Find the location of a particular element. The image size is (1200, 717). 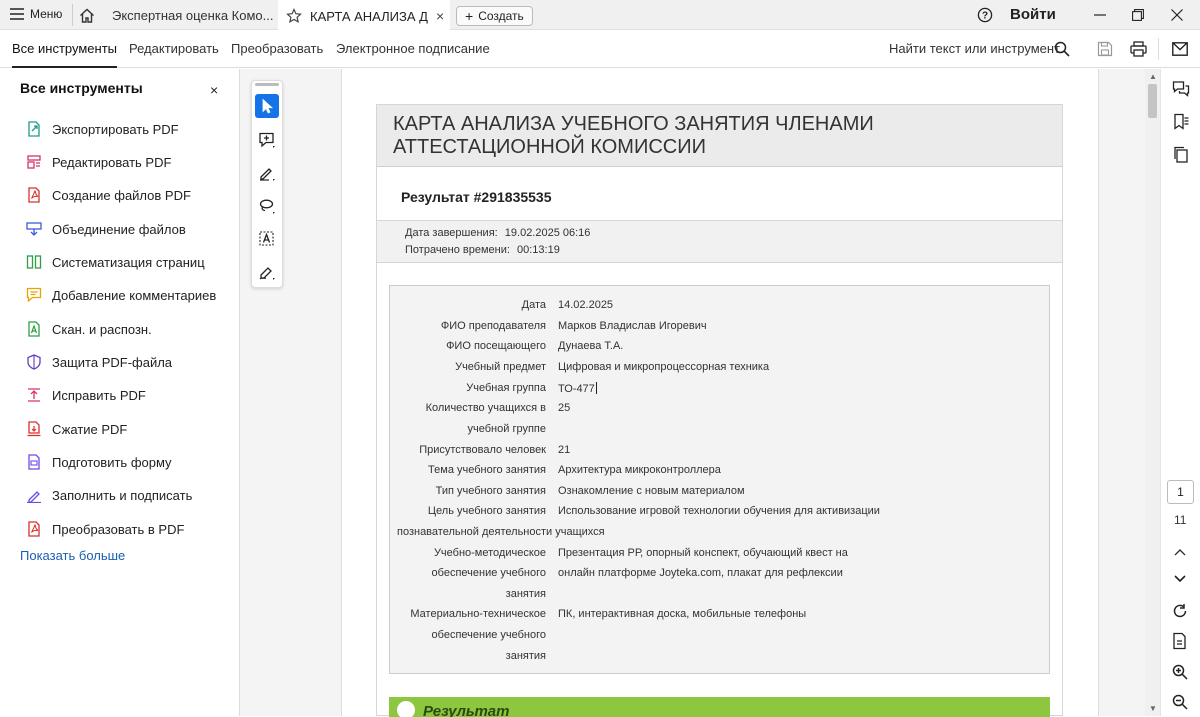

drag-handle is located at coordinates (267, 84).